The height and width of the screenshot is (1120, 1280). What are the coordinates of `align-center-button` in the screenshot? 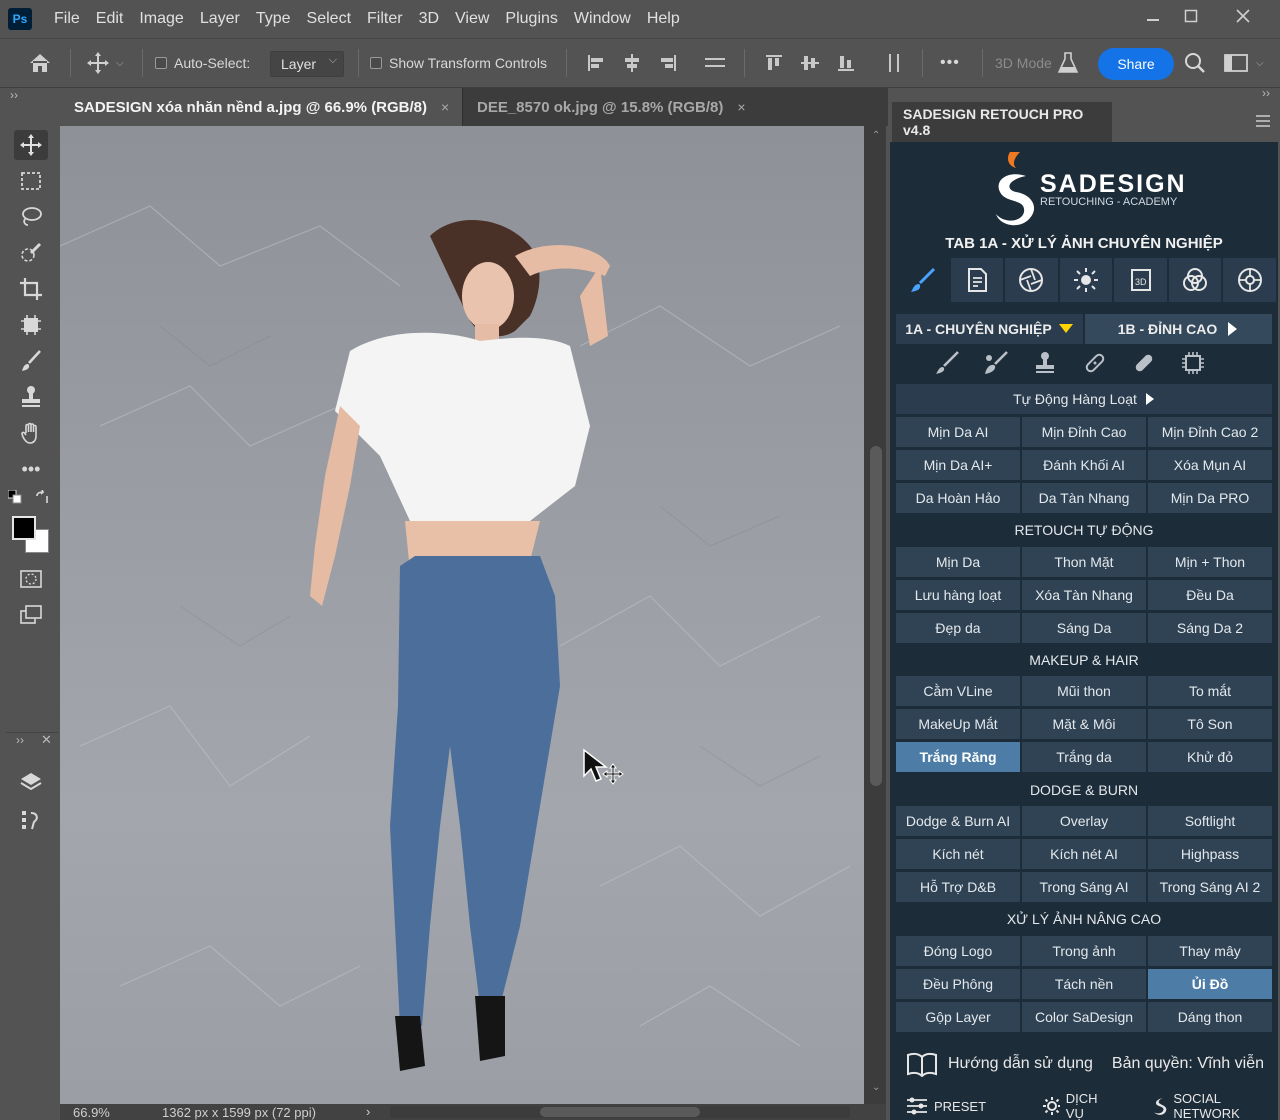 It's located at (632, 63).